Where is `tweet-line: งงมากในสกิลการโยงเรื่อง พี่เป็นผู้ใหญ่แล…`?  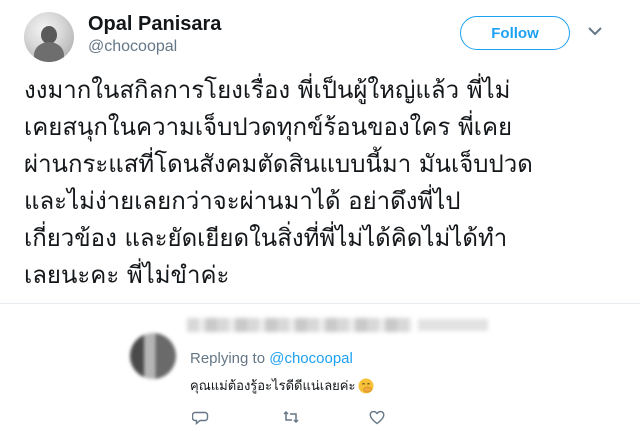 tweet-line: งงมากในสกิลการโยงเรื่อง พี่เป็นผู้ใหญ่แล… is located at coordinates (267, 90).